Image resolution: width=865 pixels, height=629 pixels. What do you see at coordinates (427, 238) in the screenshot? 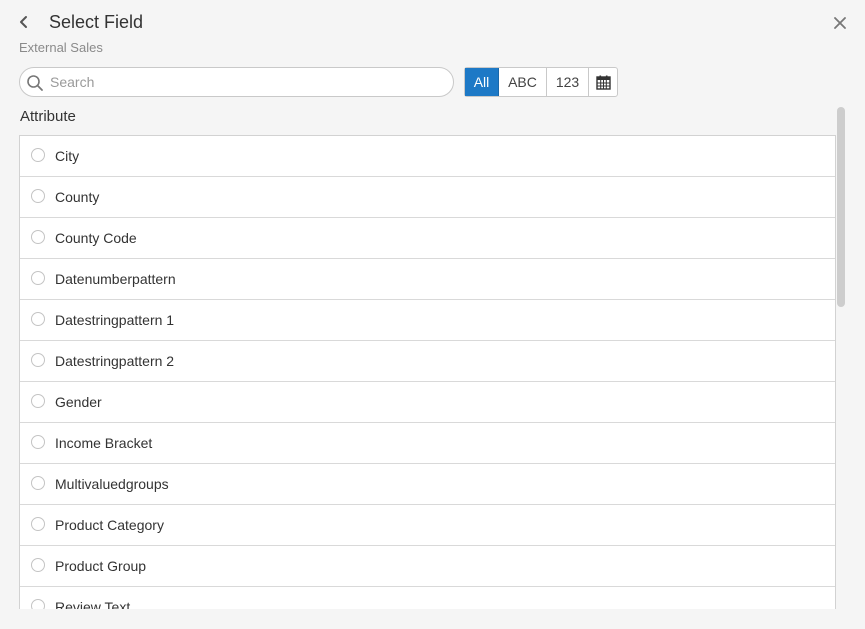
I see `field-row: County Code` at bounding box center [427, 238].